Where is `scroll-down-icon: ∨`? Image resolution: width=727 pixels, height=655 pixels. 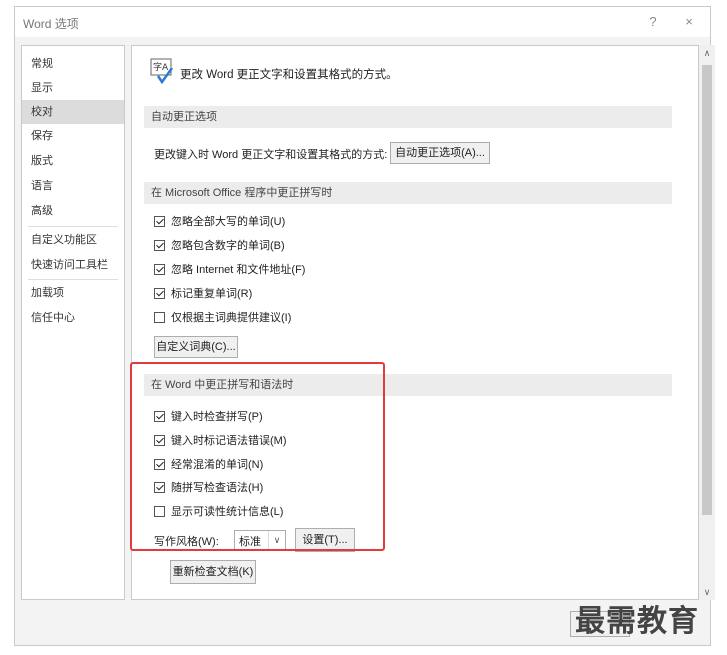
scroll-down-icon: ∨ is located at coordinates (707, 592).